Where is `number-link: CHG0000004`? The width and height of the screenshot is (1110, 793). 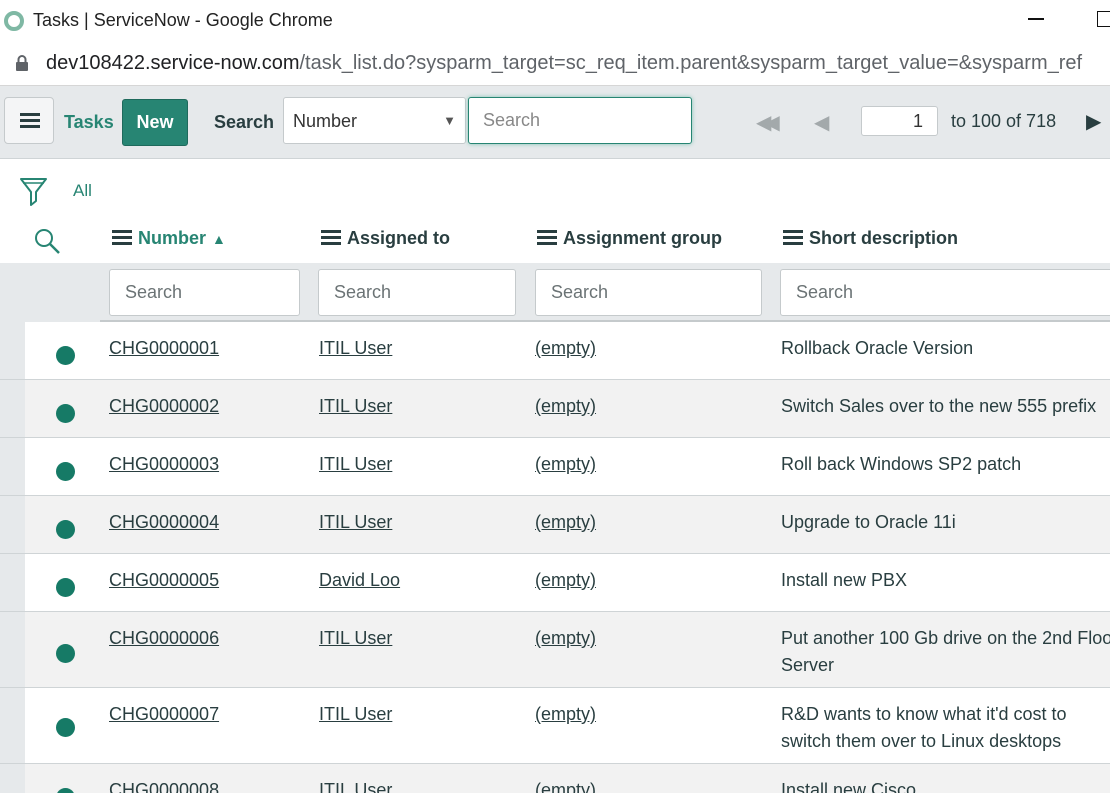 number-link: CHG0000004 is located at coordinates (164, 522).